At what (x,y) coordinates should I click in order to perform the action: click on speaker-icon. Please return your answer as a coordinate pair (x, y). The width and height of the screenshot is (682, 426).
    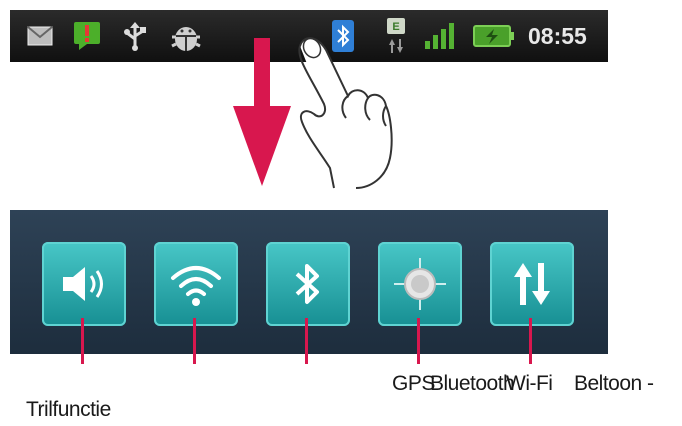
    Looking at the image, I should click on (83, 284).